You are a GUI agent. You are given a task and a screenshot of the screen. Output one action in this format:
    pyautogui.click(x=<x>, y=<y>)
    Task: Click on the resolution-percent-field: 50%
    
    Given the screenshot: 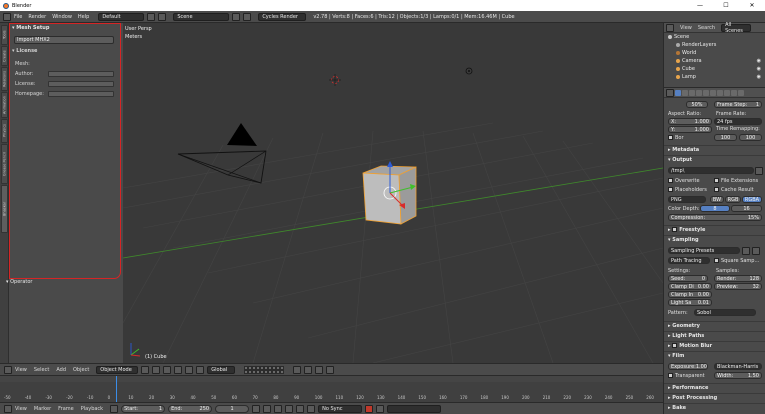 What is the action you would take?
    pyautogui.click(x=697, y=104)
    